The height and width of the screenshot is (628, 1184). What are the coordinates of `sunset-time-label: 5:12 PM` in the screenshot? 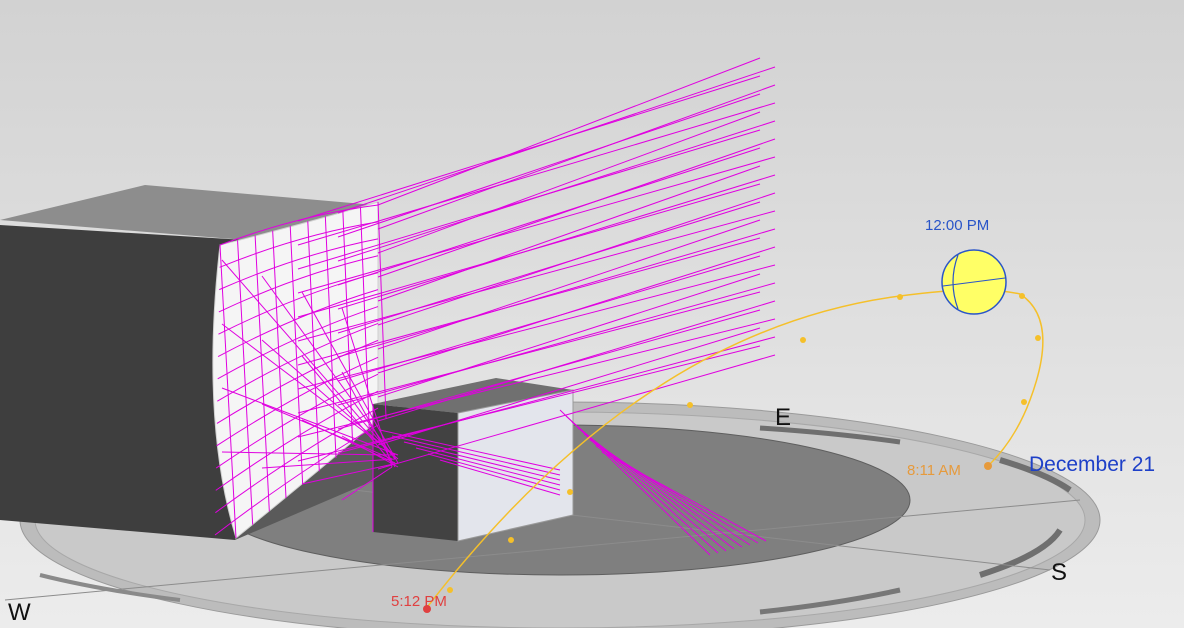 It's located at (419, 601).